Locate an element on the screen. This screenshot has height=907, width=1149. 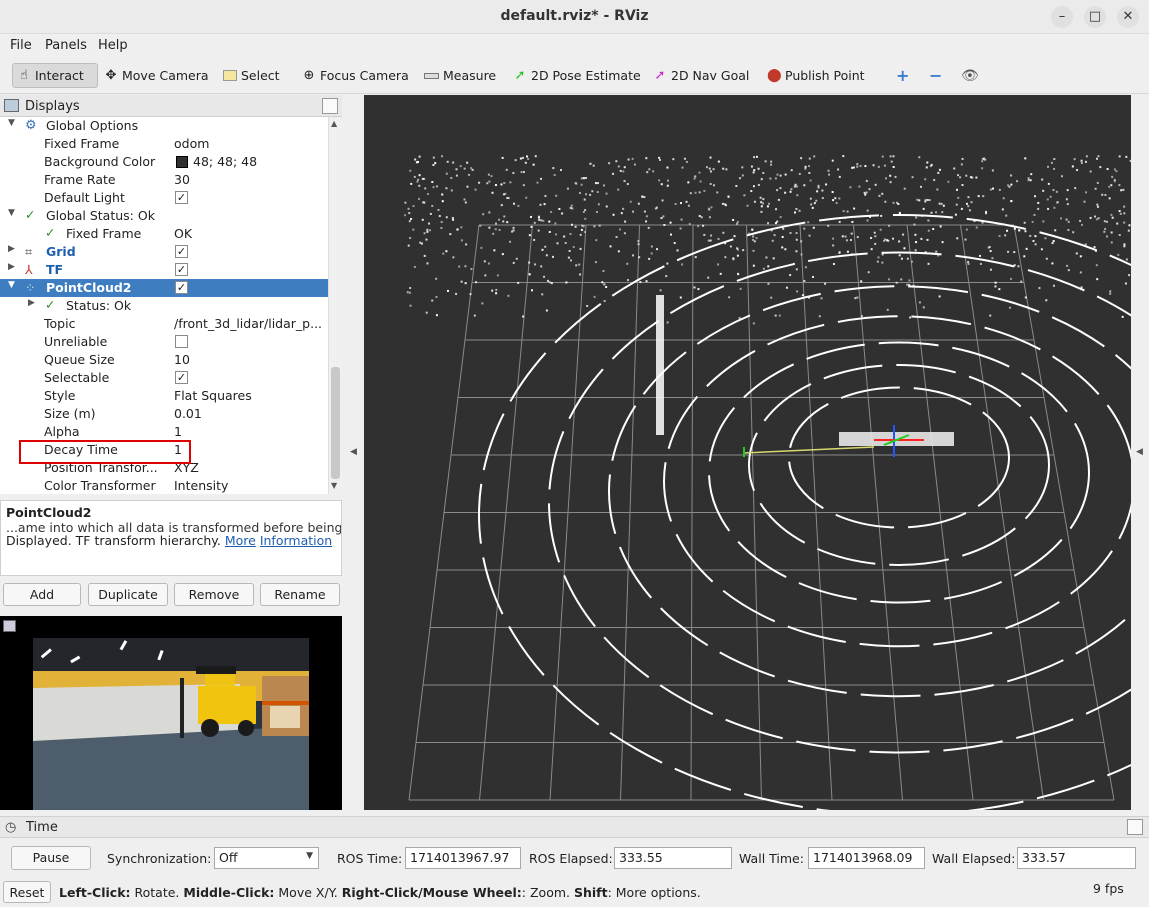
more-link: More is located at coordinates (240, 540).